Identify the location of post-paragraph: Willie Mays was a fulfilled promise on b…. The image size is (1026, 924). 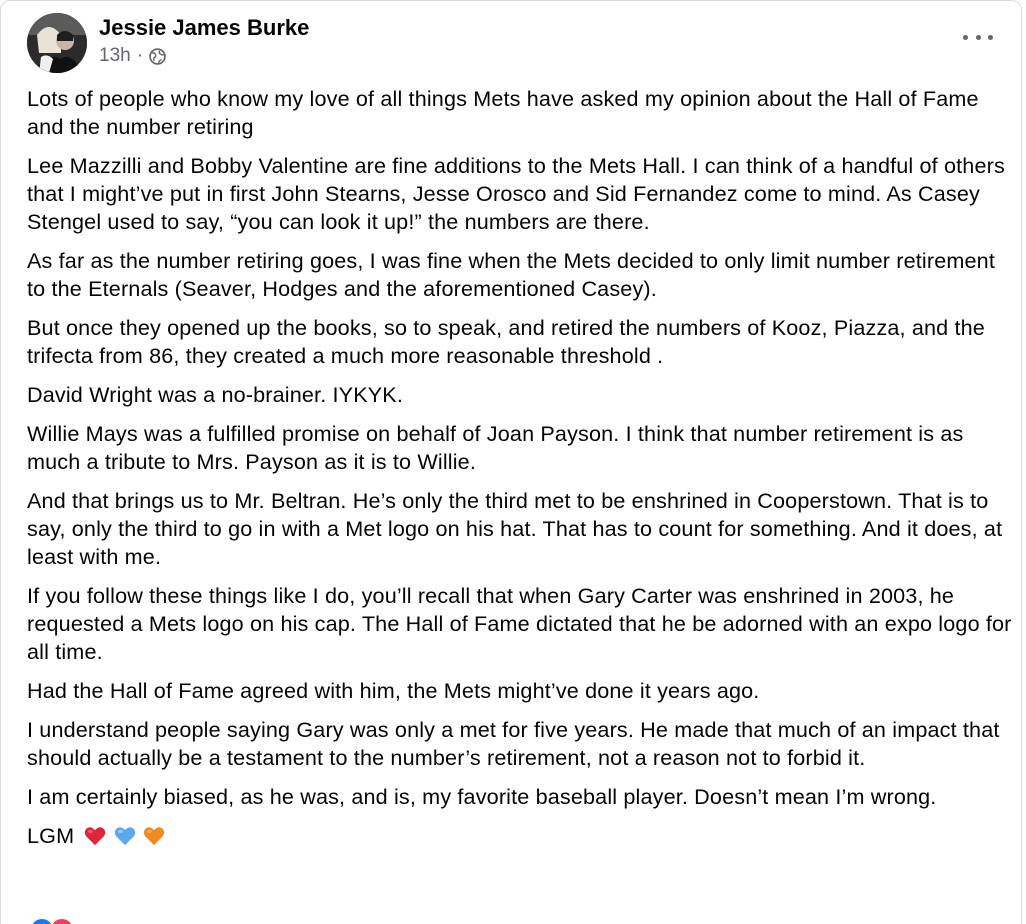
(495, 447).